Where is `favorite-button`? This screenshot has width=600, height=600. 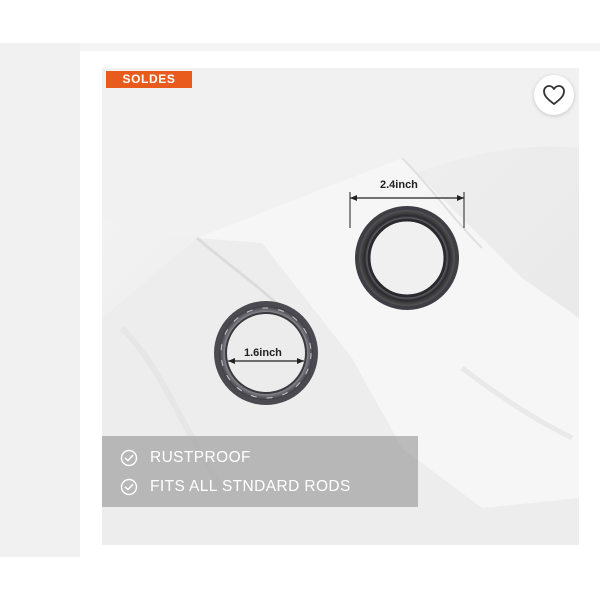 favorite-button is located at coordinates (554, 95).